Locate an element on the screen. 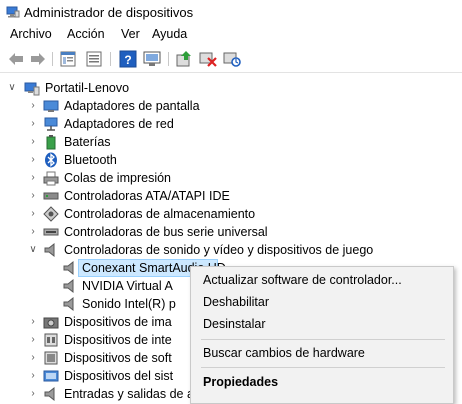 Image resolution: width=462 pixels, height=404 pixels. audio-io-icon is located at coordinates (49, 394).